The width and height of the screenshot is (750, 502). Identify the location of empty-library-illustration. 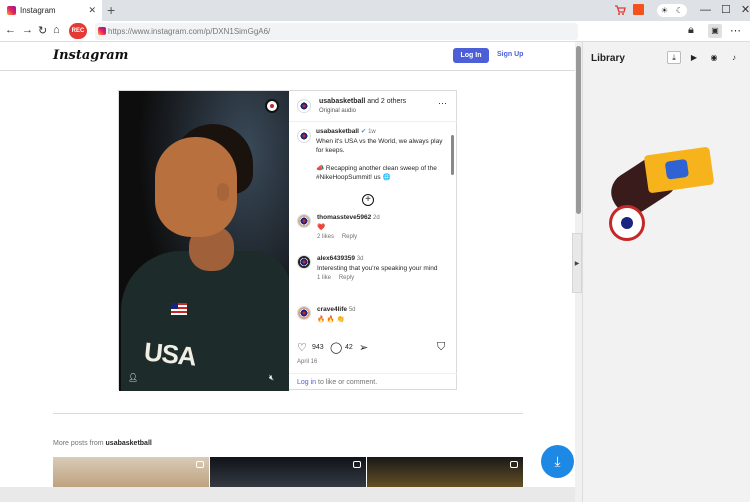
(664, 198).